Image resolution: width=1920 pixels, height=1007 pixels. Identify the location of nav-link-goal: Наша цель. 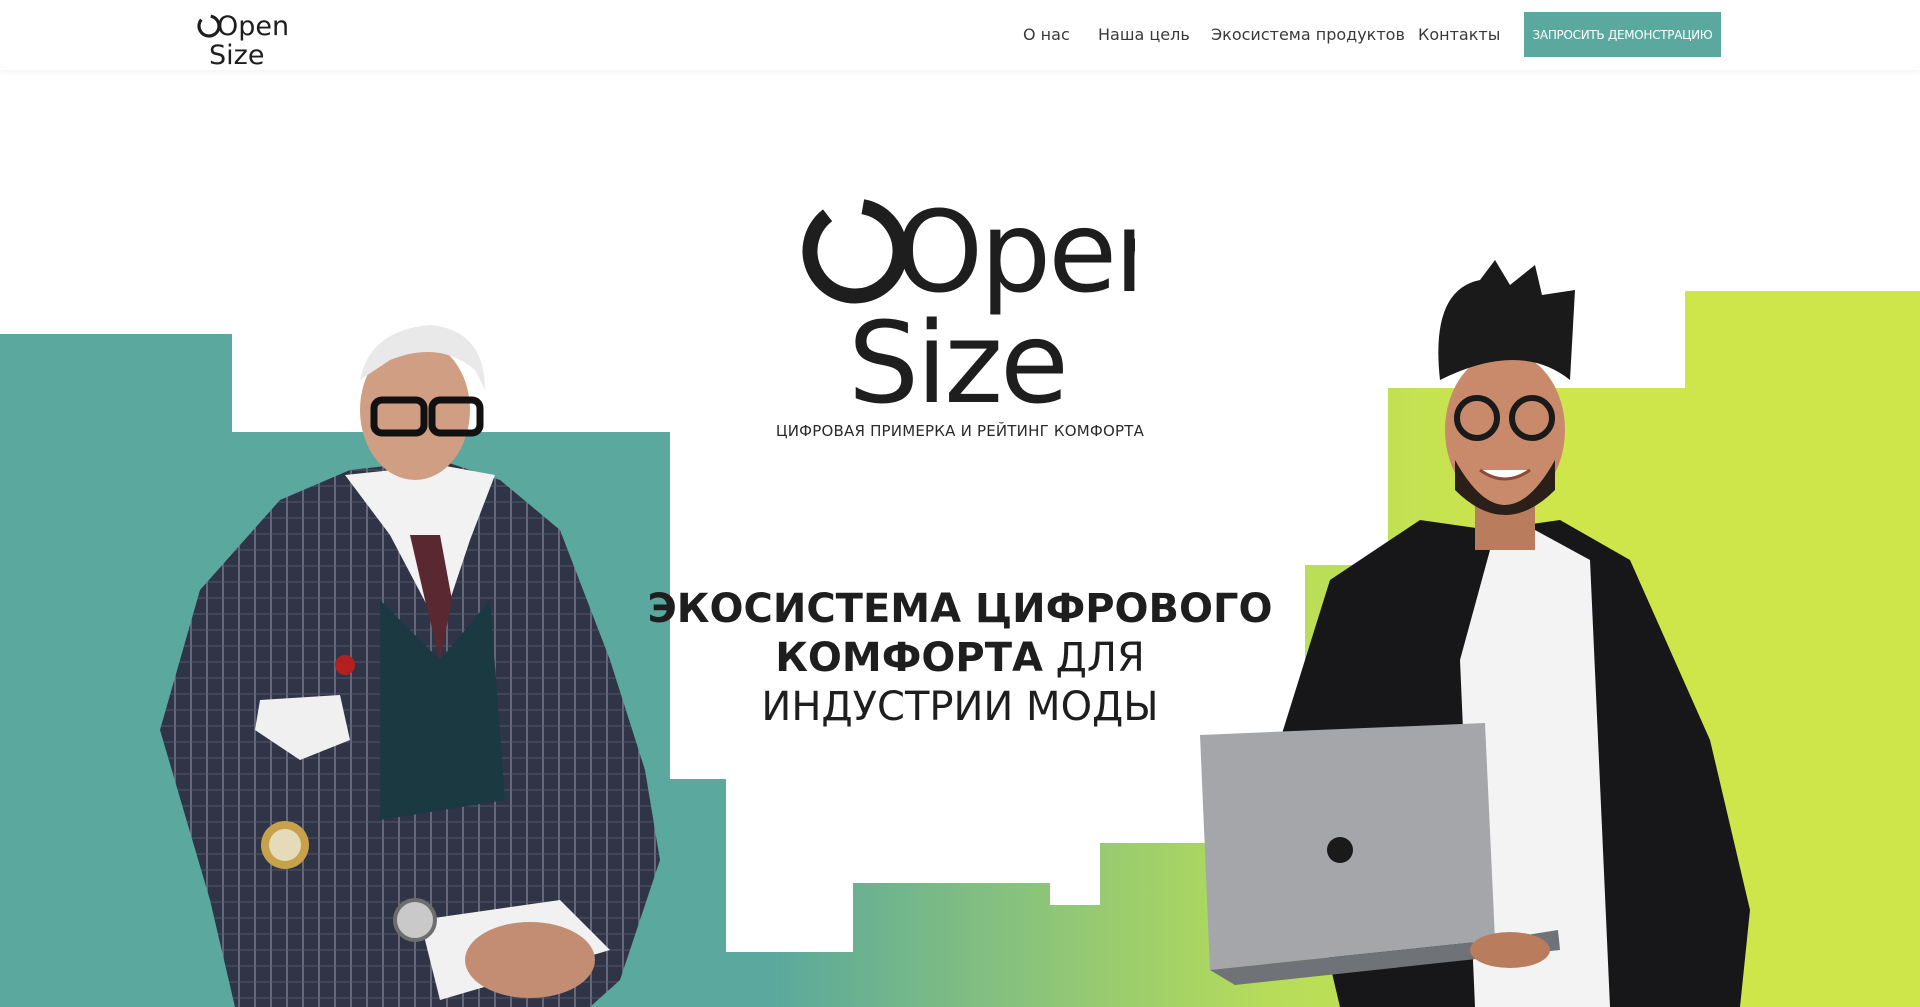
(1144, 34).